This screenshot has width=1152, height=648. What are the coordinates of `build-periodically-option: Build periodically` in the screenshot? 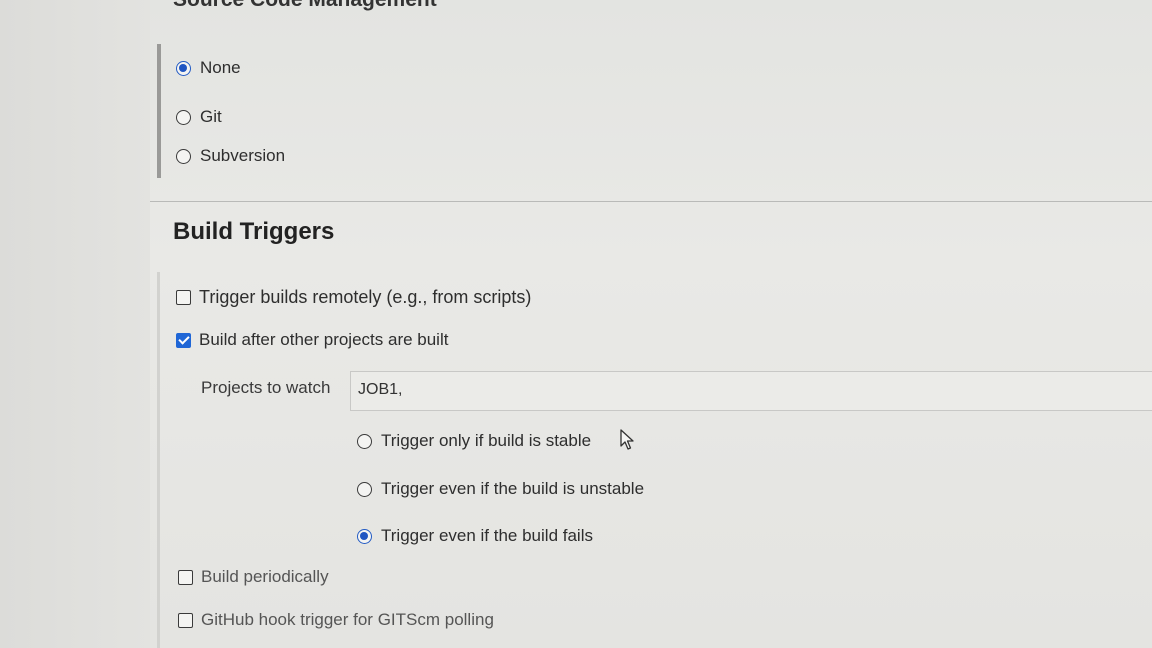 It's located at (253, 577).